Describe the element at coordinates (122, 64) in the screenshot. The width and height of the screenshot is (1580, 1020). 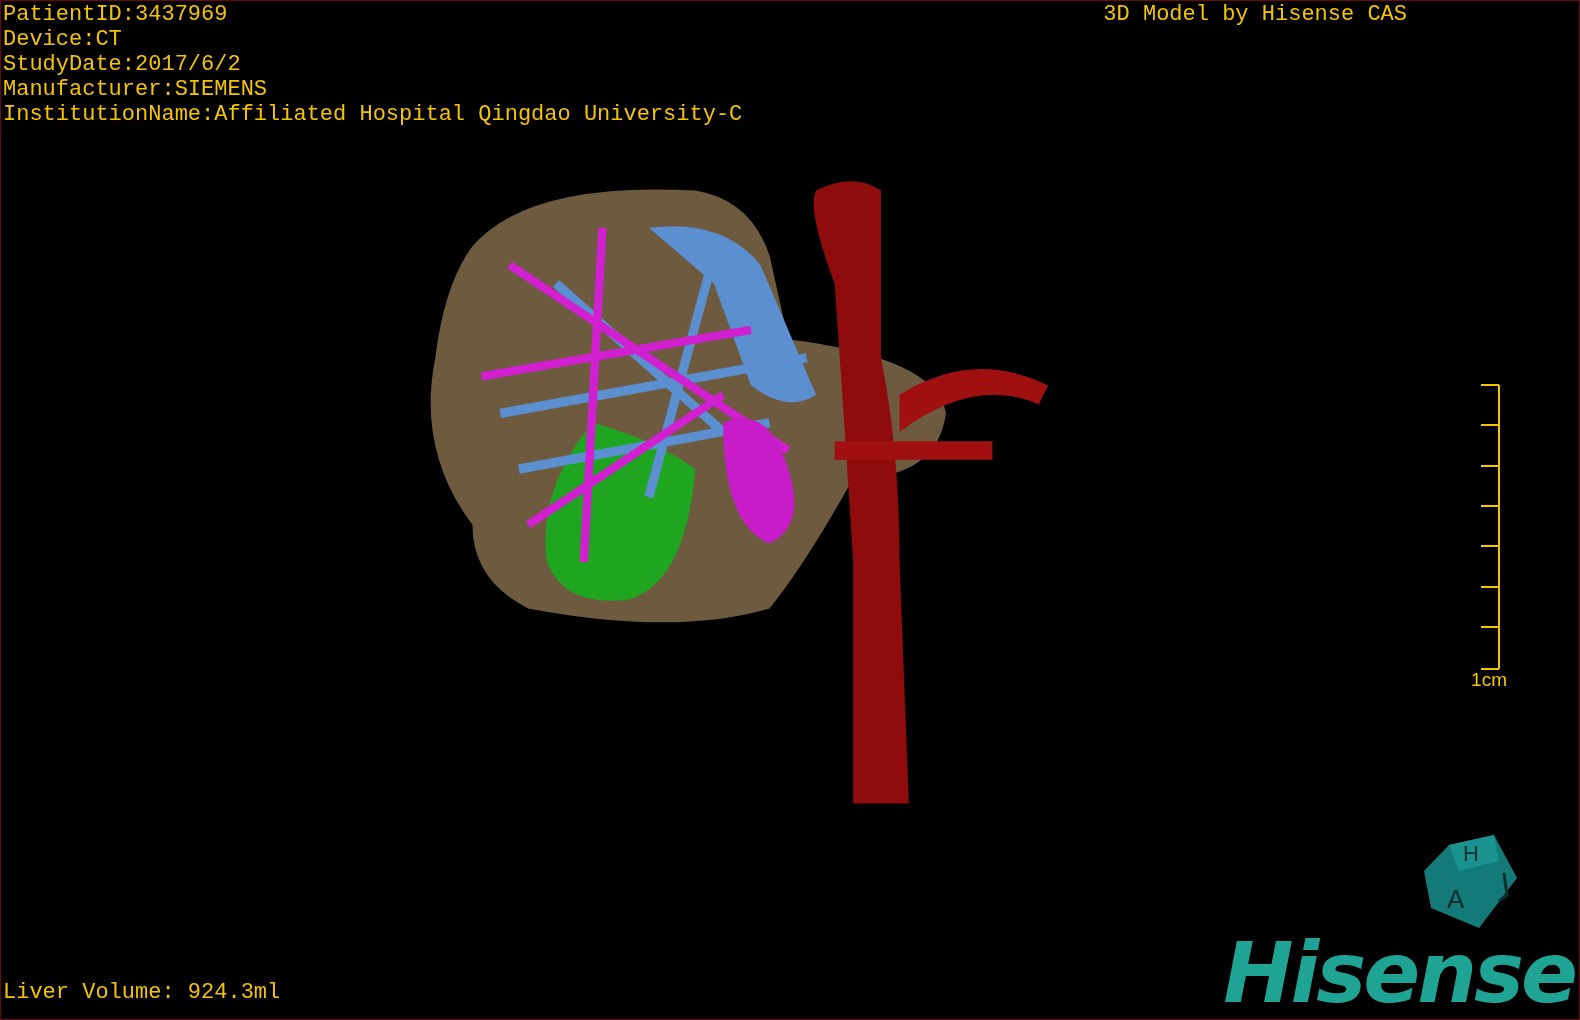
I see `patient-info-line: StudyDate:2017/6/2` at that location.